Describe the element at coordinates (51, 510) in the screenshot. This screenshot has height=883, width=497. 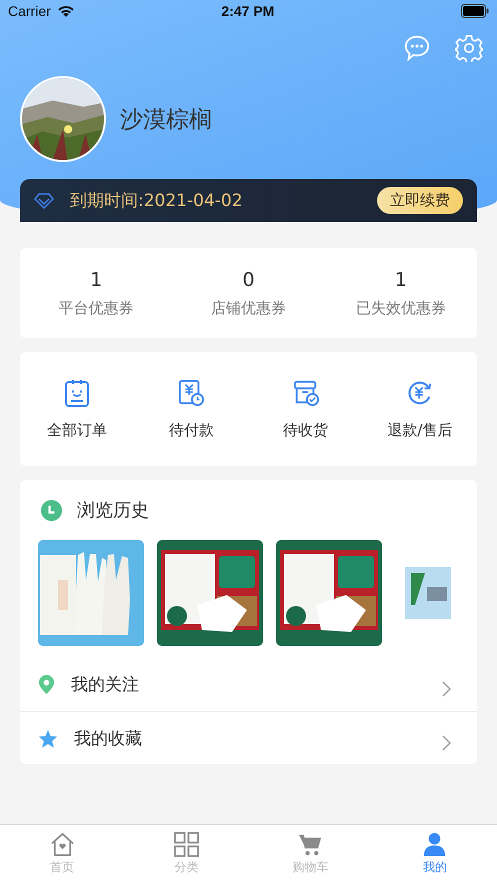
I see `clock-icon` at that location.